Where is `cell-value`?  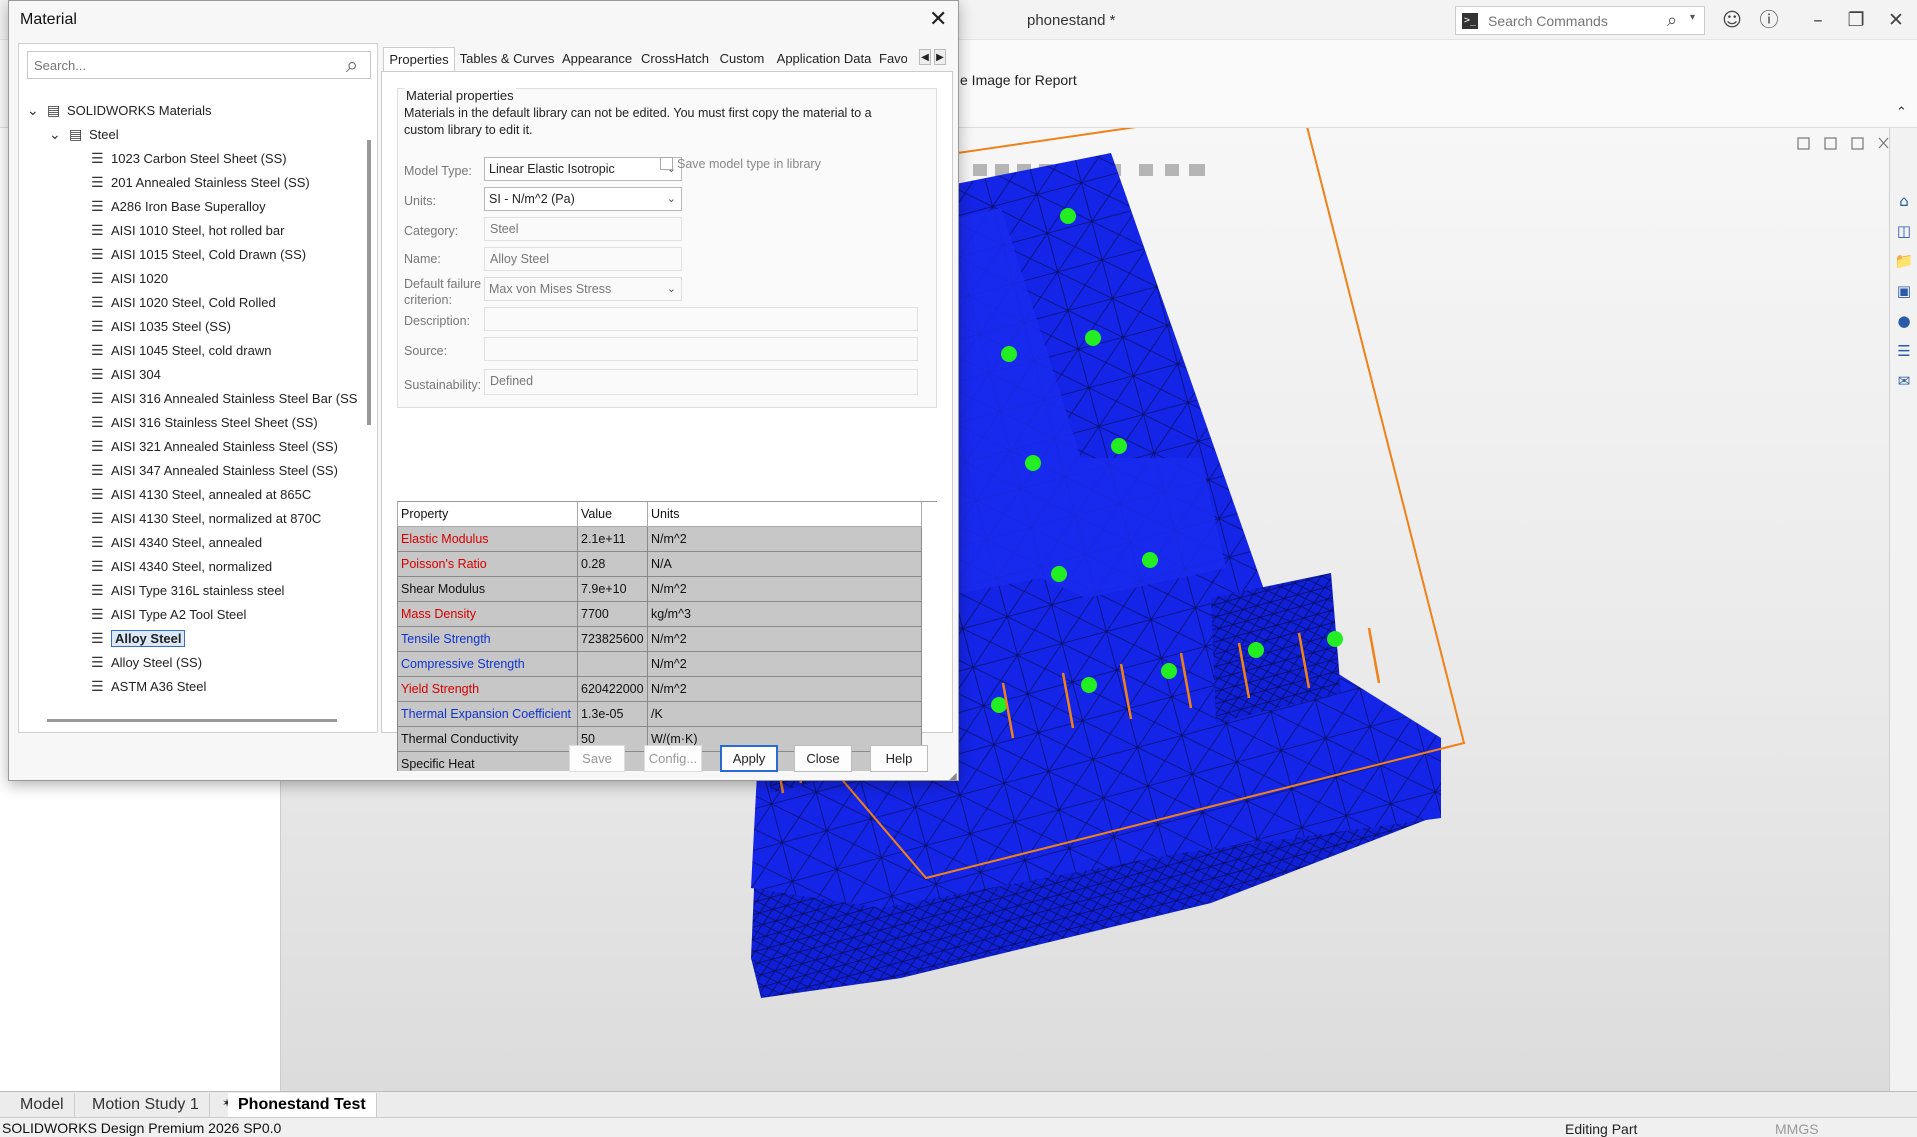 cell-value is located at coordinates (612, 663).